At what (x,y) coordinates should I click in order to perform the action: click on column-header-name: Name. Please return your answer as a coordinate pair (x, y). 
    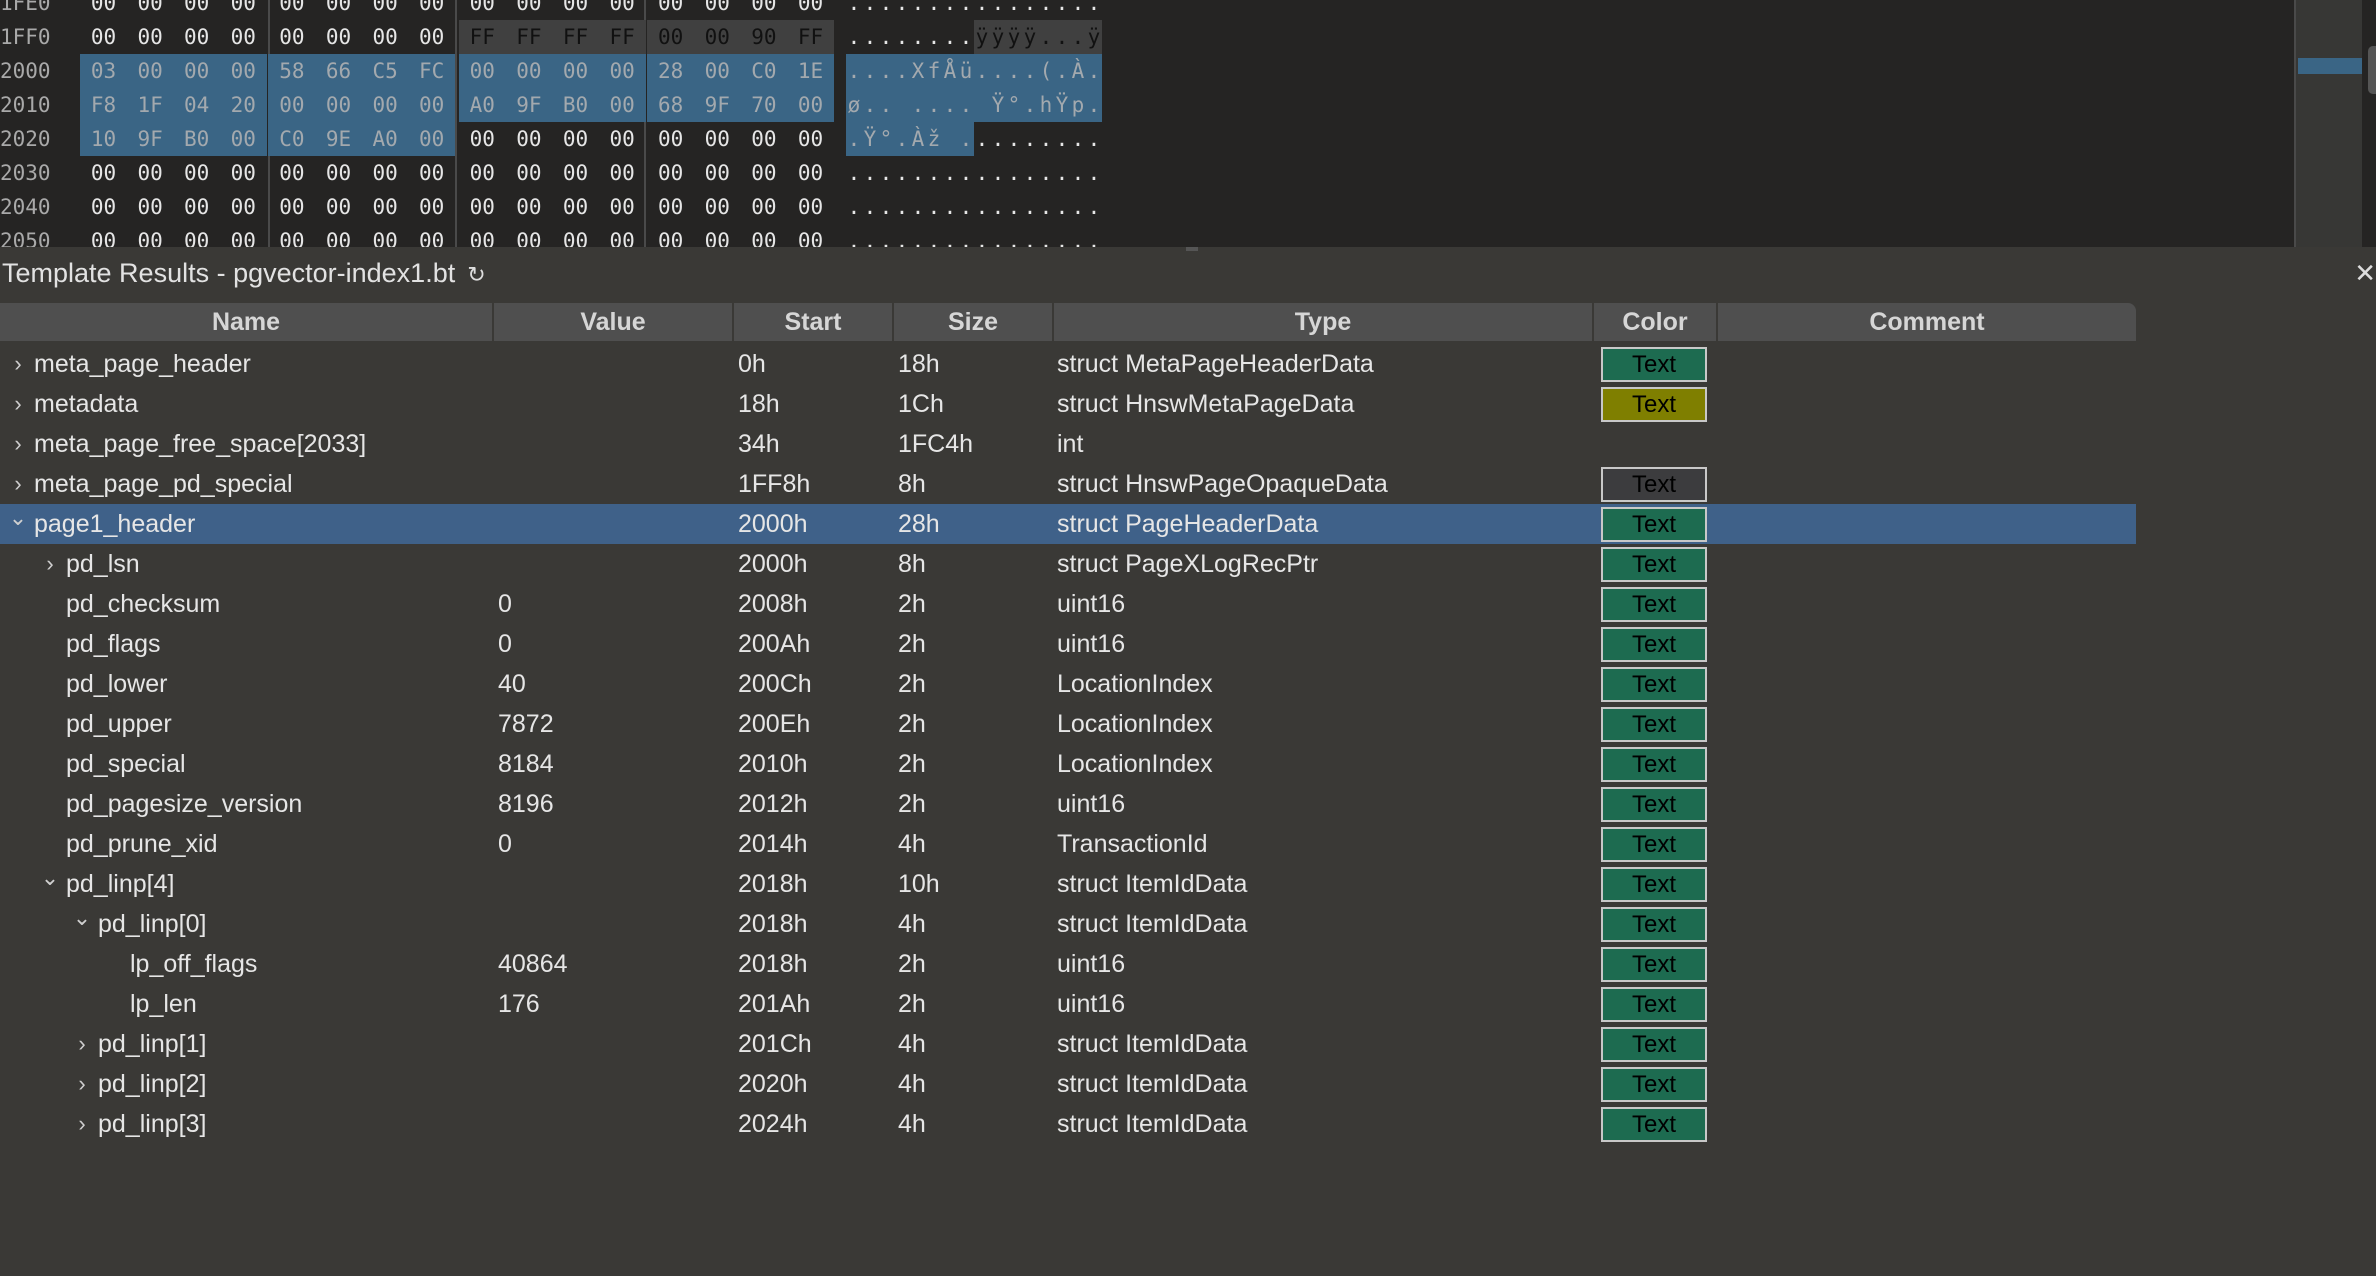
    Looking at the image, I should click on (247, 322).